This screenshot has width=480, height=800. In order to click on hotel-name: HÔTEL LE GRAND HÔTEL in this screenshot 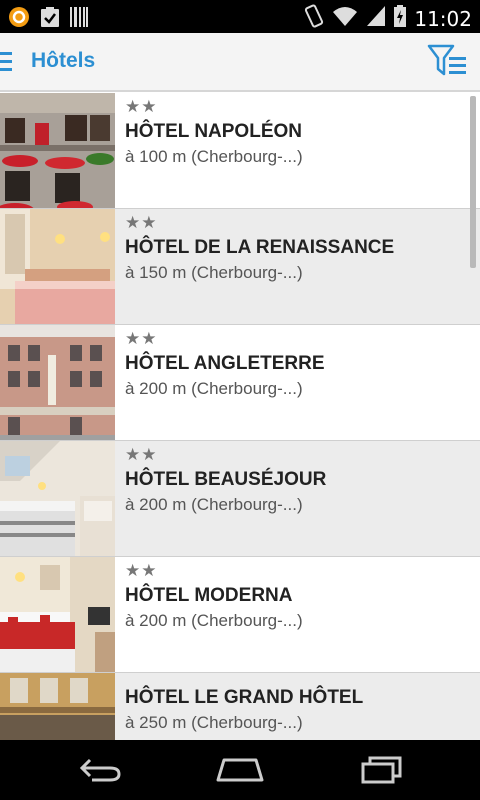, I will do `click(244, 697)`.